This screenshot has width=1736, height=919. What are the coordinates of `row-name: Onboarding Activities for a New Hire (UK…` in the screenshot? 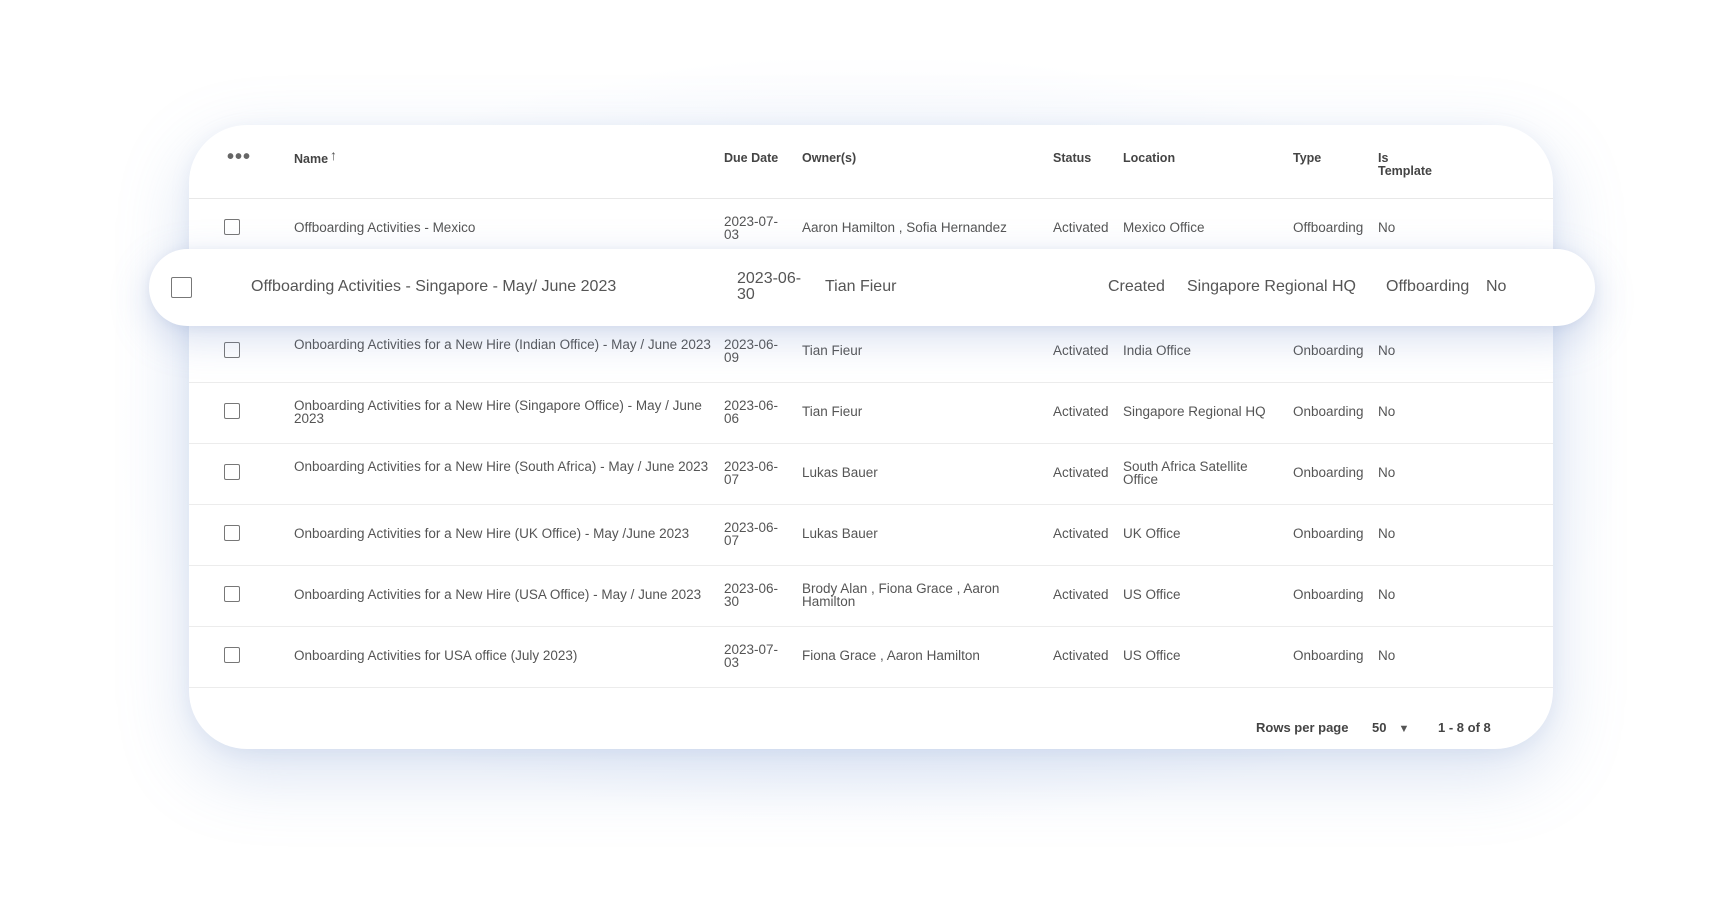 It's located at (492, 533).